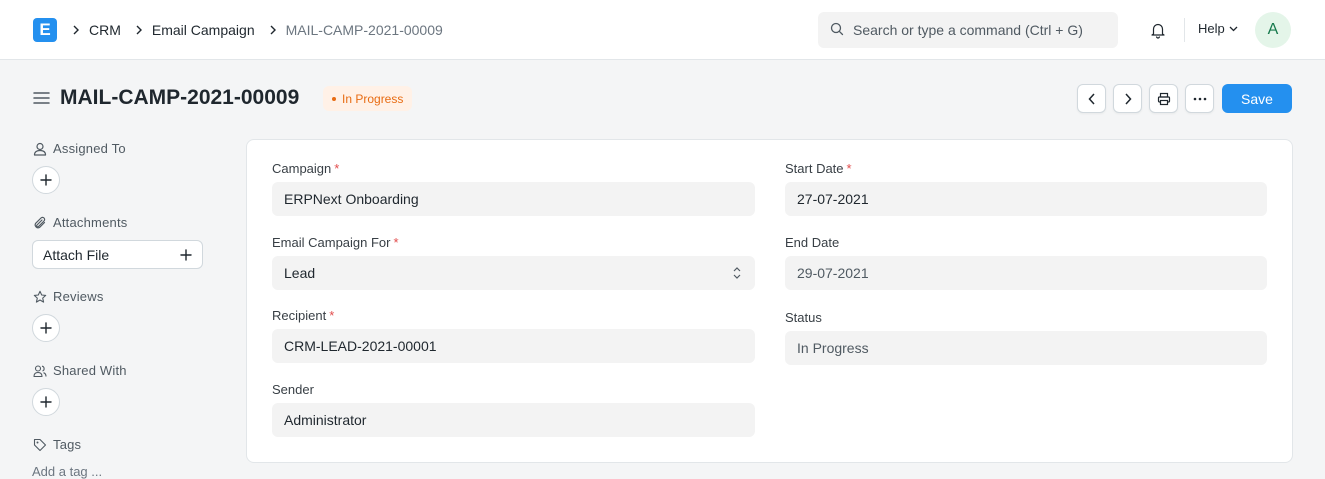  I want to click on next-button, so click(1127, 98).